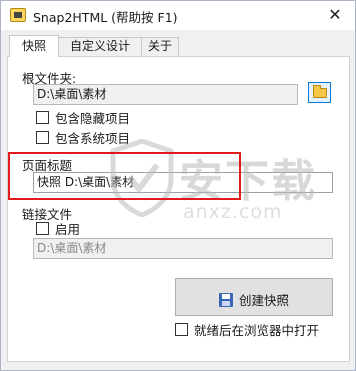 This screenshot has width=356, height=371. What do you see at coordinates (34, 46) in the screenshot?
I see `tab-snapshot: 快照` at bounding box center [34, 46].